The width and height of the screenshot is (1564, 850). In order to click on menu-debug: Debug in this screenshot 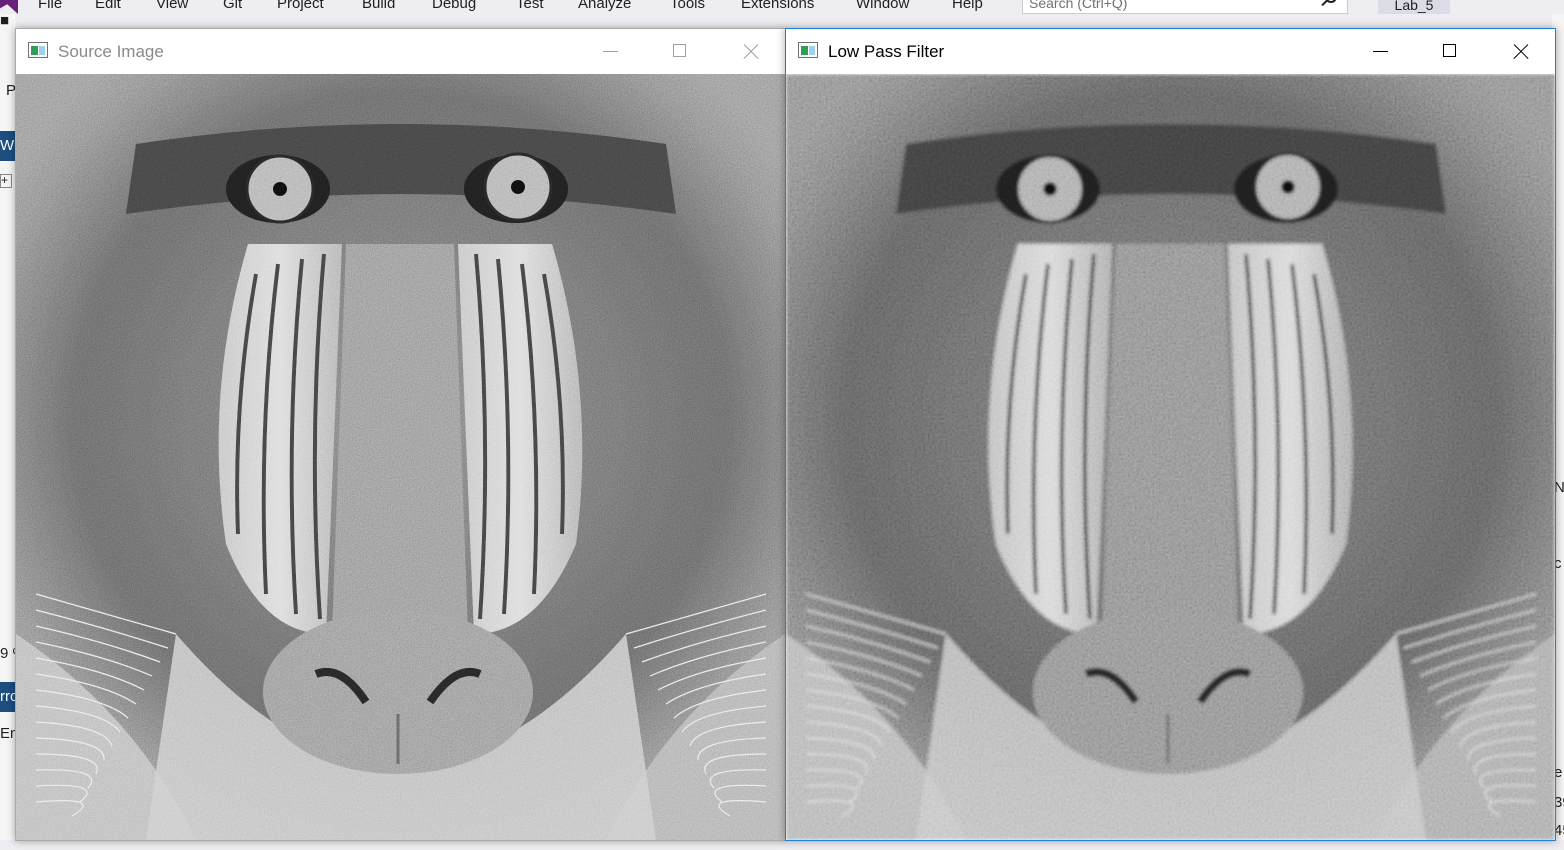, I will do `click(454, 6)`.